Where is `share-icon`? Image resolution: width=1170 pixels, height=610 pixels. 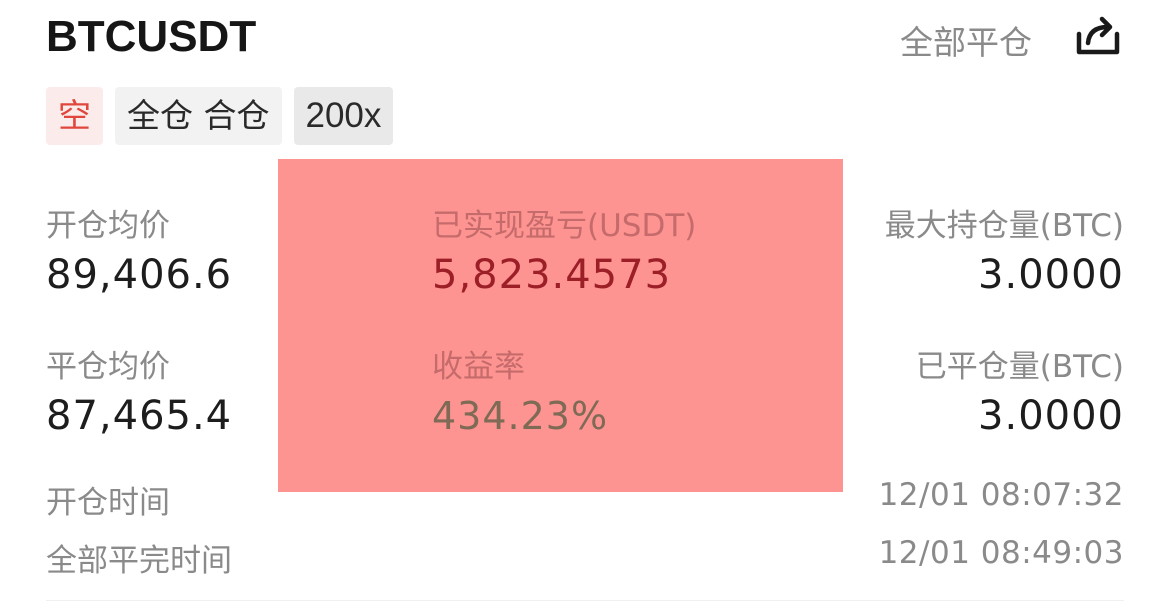
share-icon is located at coordinates (1098, 35).